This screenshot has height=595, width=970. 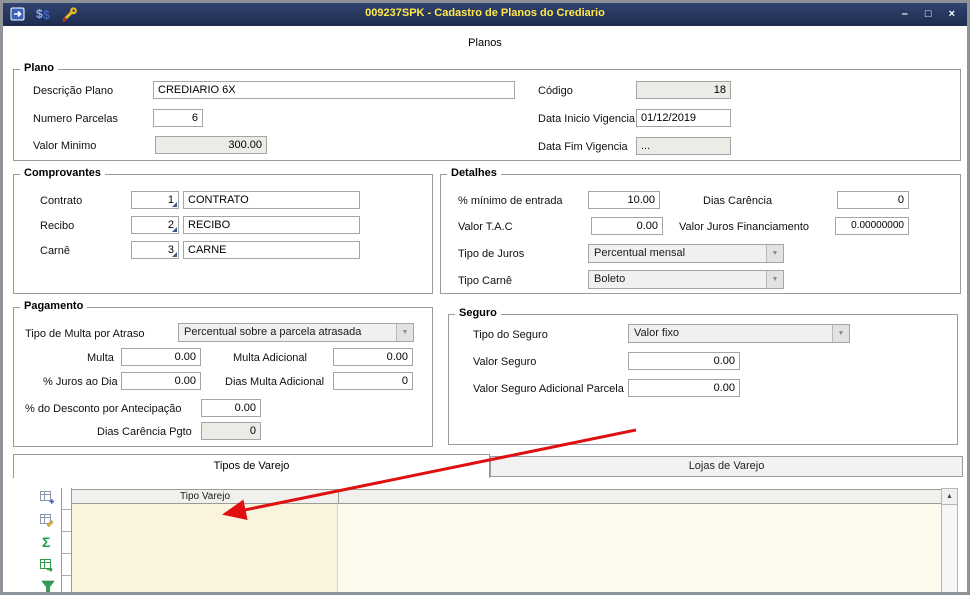 What do you see at coordinates (63, 173) in the screenshot?
I see `groupbox-comprovantes-legend: Comprovantes` at bounding box center [63, 173].